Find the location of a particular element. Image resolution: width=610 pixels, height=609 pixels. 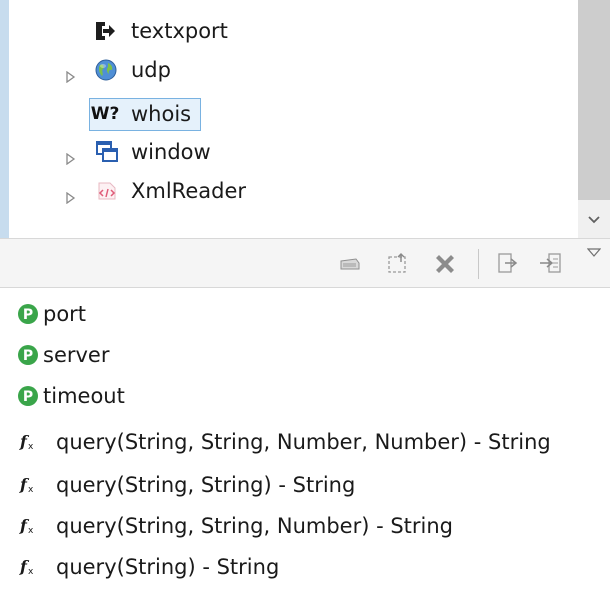

whois-icon: W? is located at coordinates (105, 114).